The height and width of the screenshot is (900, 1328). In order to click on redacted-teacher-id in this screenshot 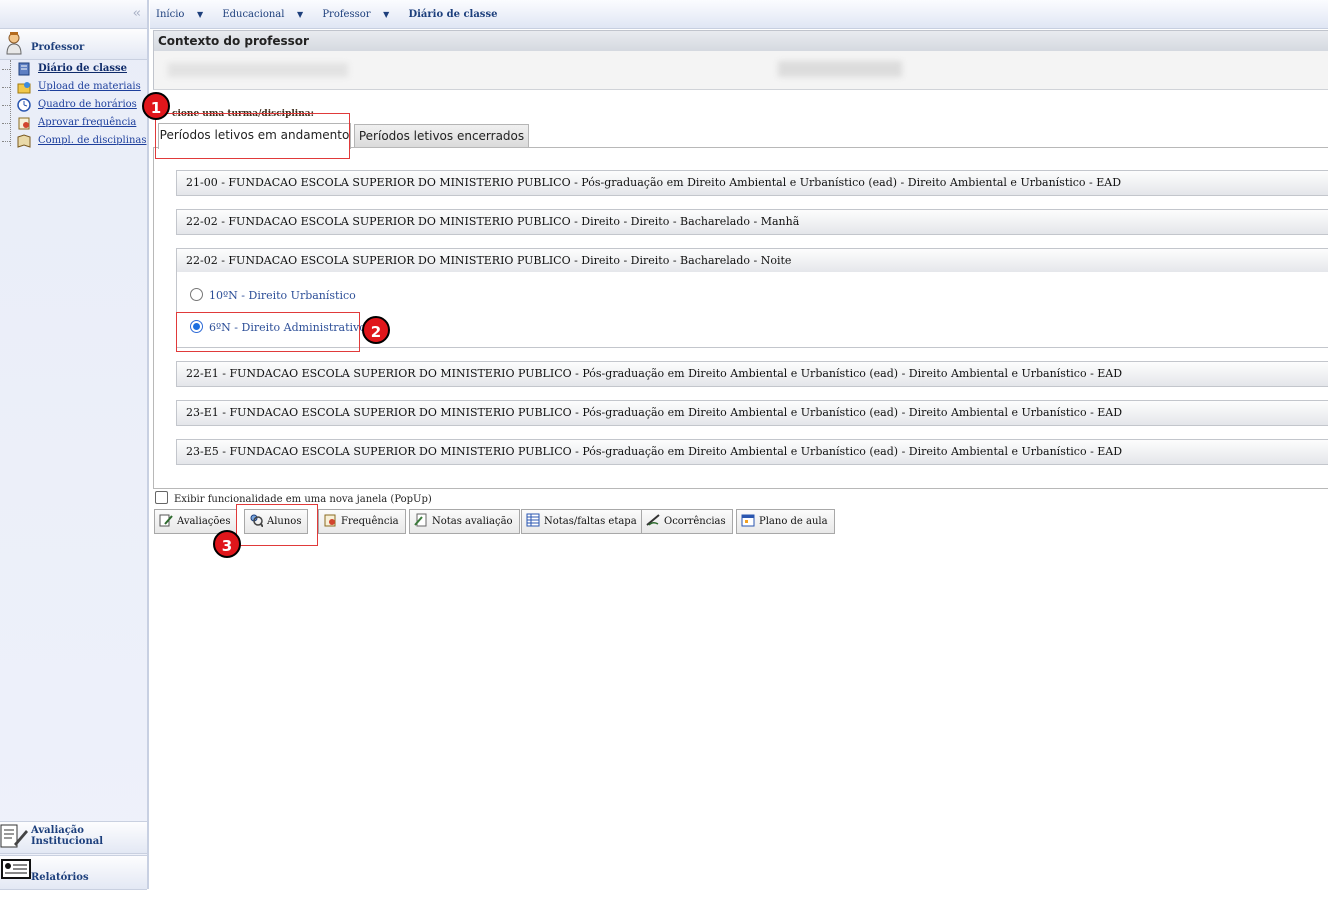, I will do `click(840, 69)`.